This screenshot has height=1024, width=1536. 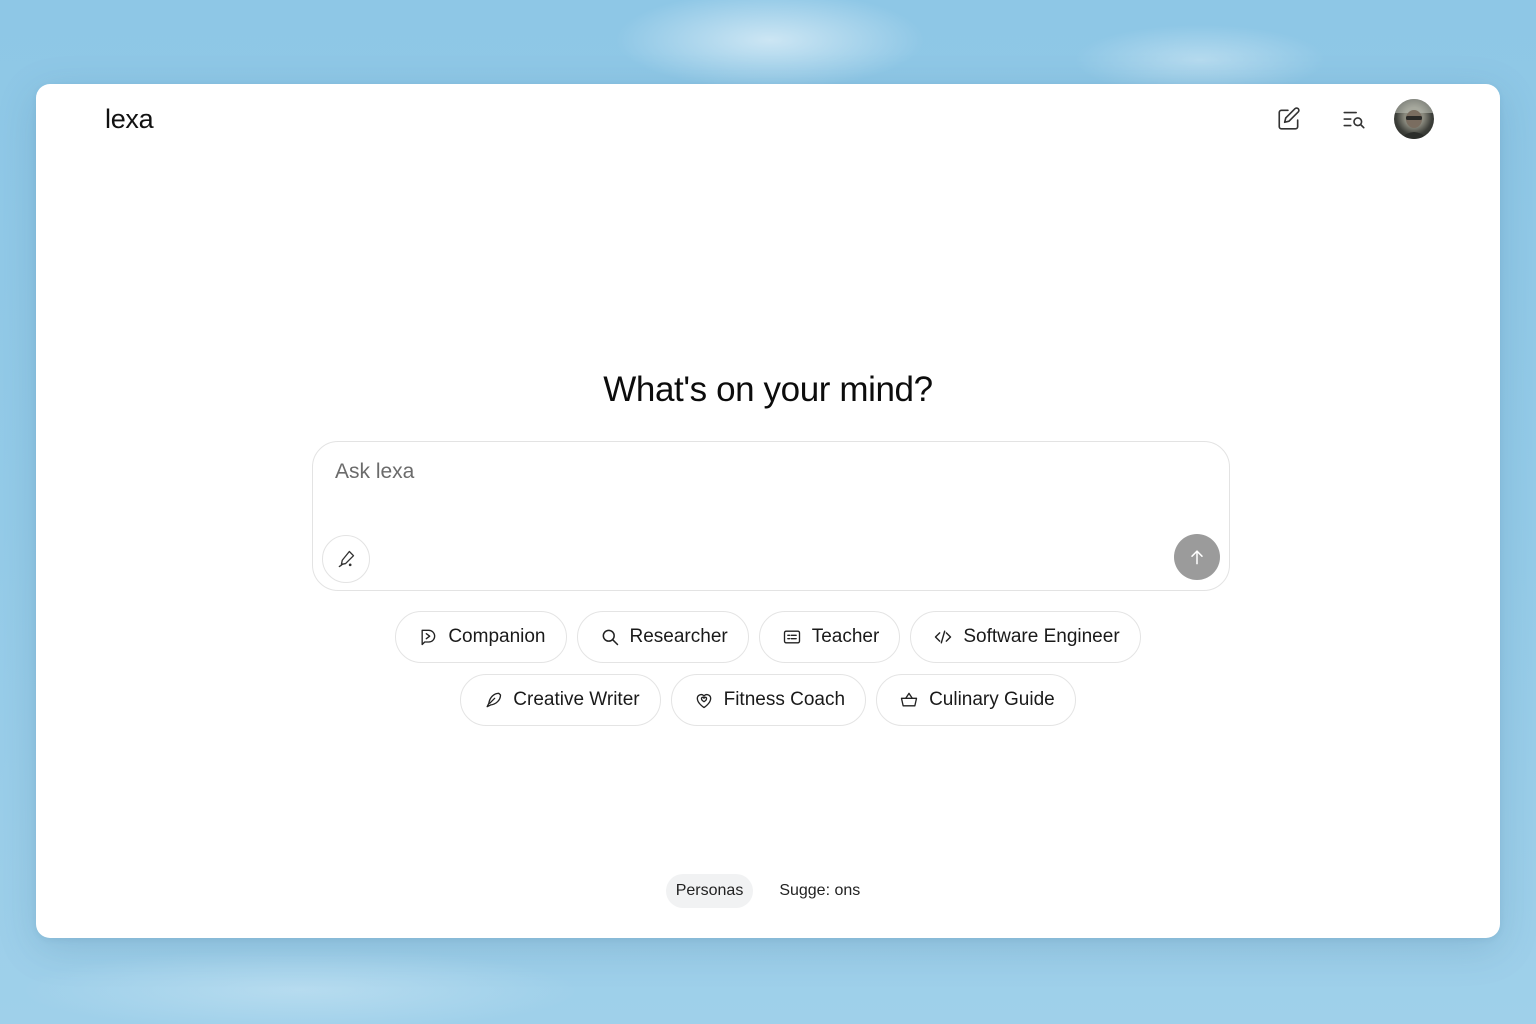 I want to click on persona-label: Software Engineer, so click(x=1041, y=636).